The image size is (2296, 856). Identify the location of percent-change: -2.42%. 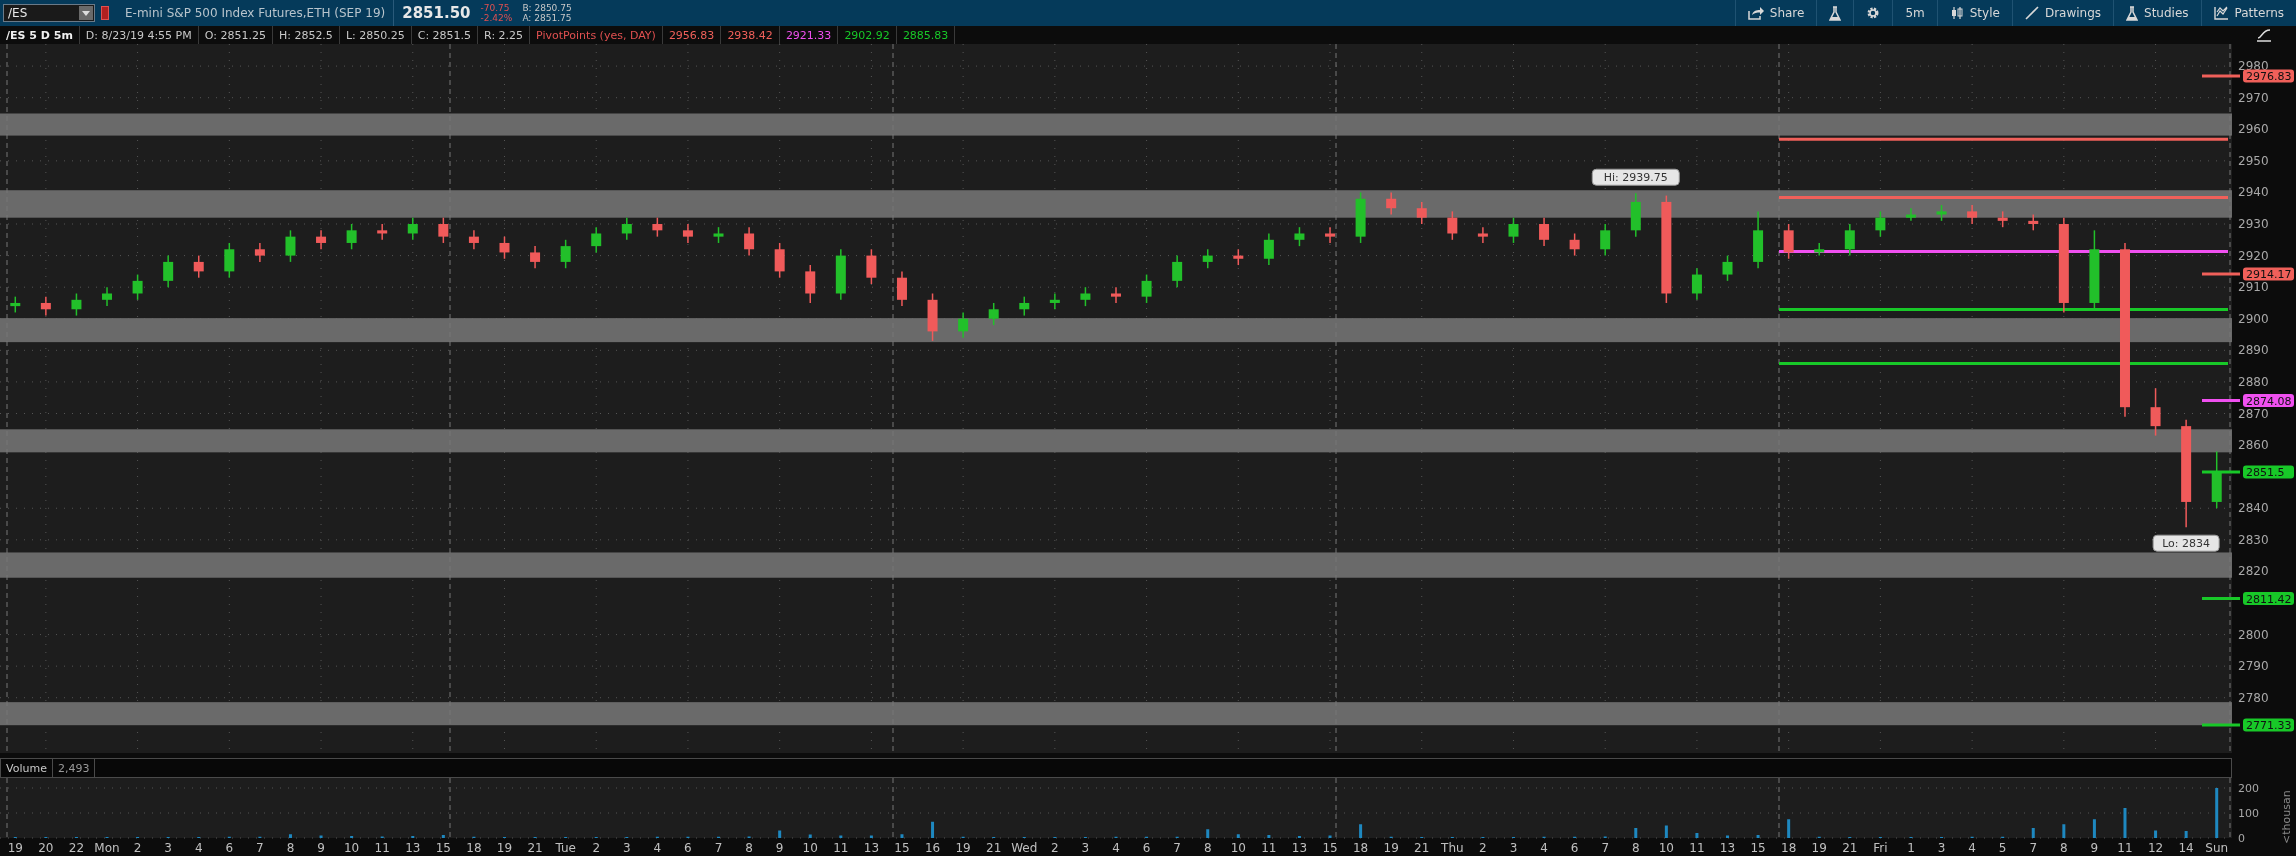
(496, 18).